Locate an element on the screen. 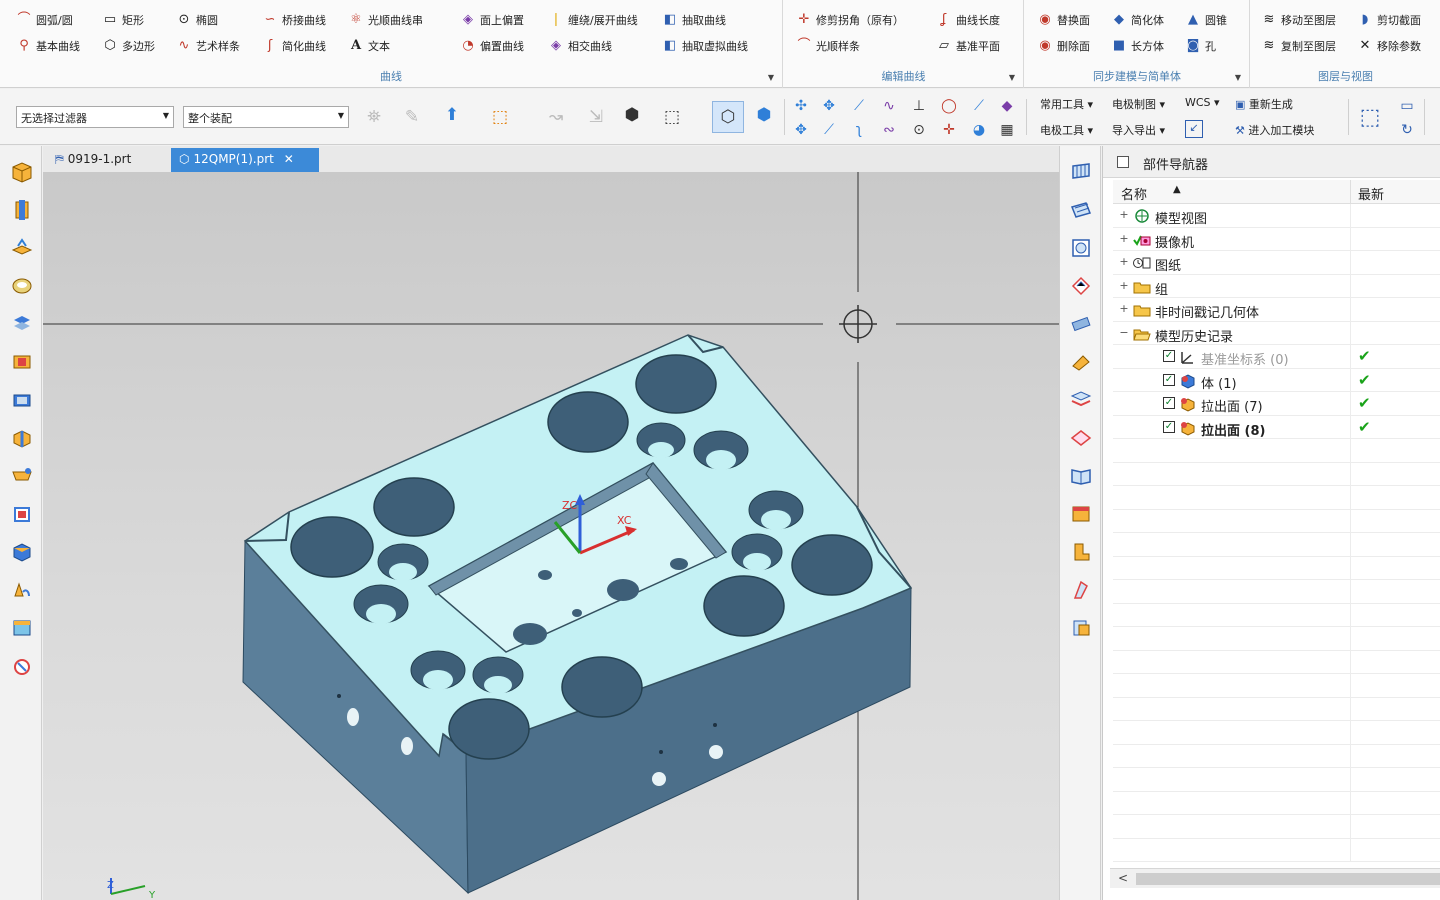 The width and height of the screenshot is (1440, 900). snap-grid-icon: ▦ is located at coordinates (1007, 130).